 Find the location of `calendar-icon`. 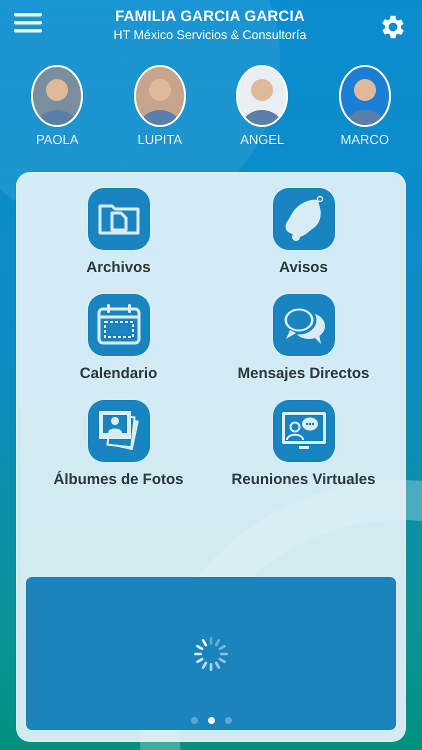

calendar-icon is located at coordinates (119, 325).